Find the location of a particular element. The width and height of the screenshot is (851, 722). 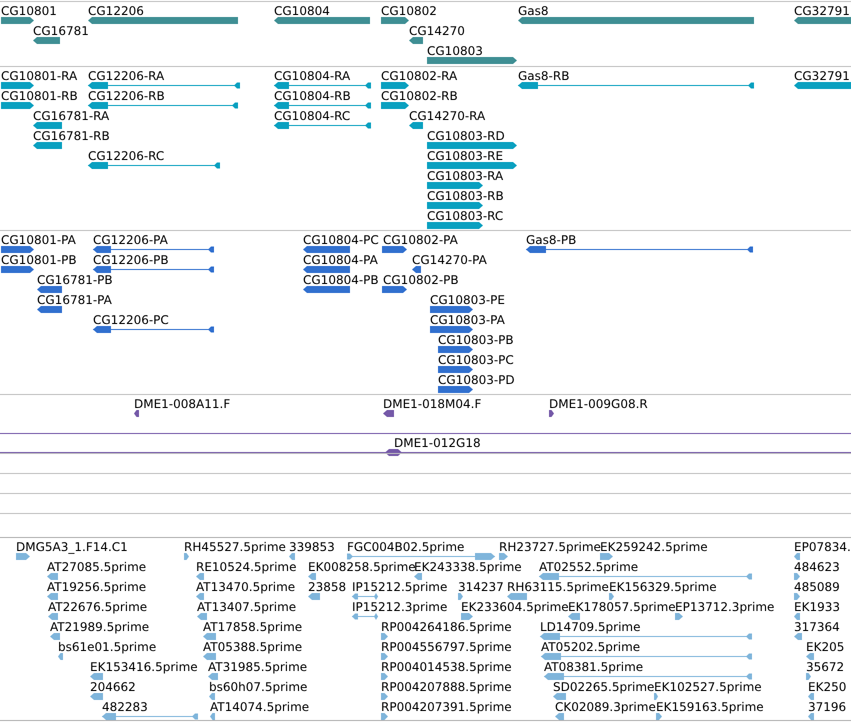

feature-label: EK205 is located at coordinates (825, 647).